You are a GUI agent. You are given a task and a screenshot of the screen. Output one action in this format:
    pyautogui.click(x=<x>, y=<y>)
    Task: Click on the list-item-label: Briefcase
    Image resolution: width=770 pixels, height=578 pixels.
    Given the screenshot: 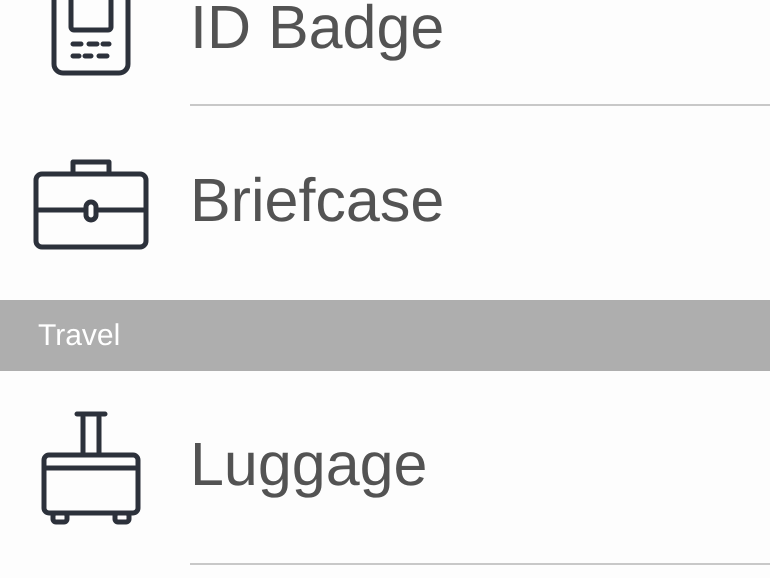 What is the action you would take?
    pyautogui.click(x=317, y=203)
    